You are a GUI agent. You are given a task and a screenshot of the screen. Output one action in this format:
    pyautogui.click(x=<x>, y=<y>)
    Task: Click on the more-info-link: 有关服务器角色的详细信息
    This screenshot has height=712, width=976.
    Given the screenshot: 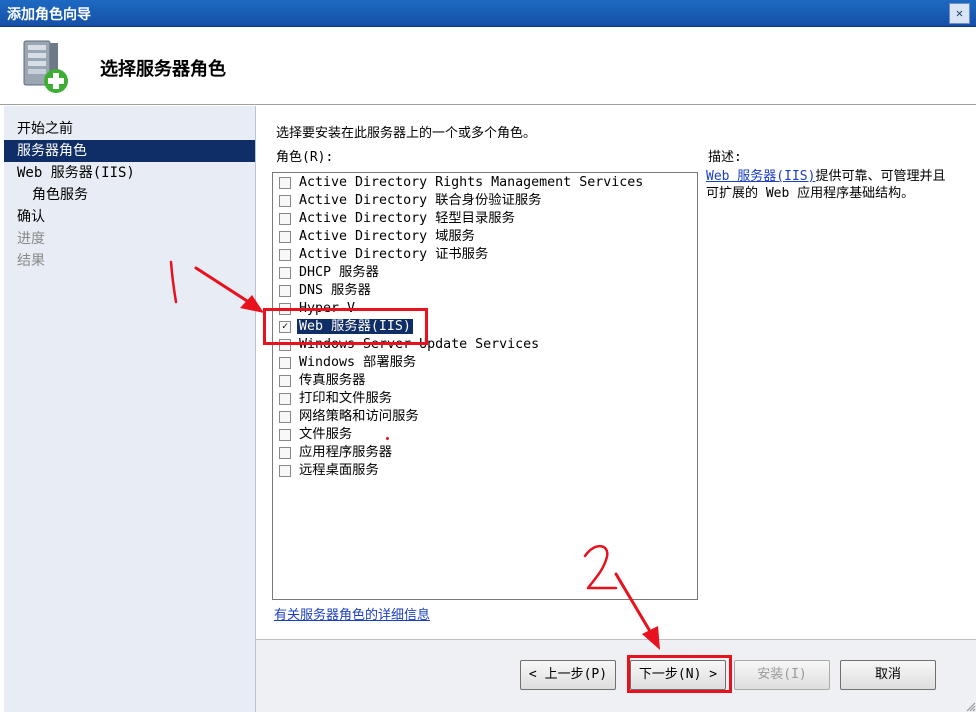 What is the action you would take?
    pyautogui.click(x=352, y=613)
    